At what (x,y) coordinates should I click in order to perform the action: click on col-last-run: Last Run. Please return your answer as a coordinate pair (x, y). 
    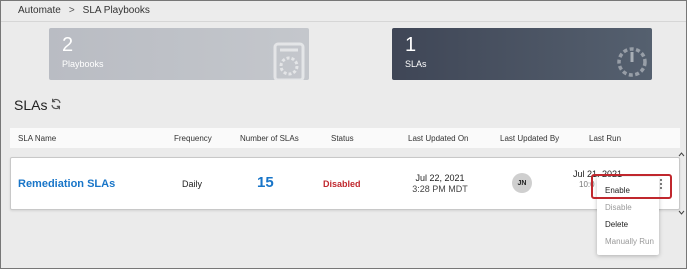
    Looking at the image, I should click on (605, 138).